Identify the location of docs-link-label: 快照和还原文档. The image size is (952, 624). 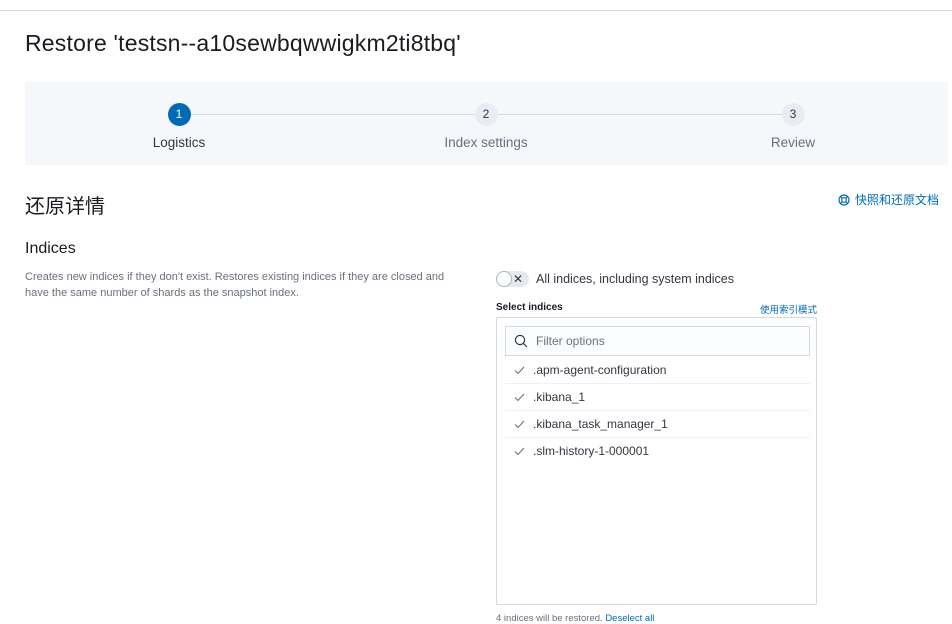
(897, 200).